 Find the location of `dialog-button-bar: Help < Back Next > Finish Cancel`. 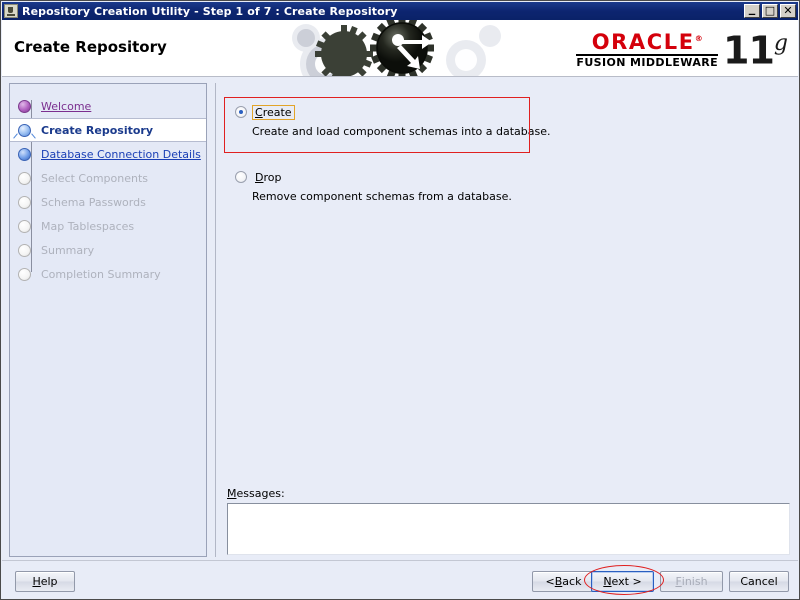

dialog-button-bar: Help < Back Next > Finish Cancel is located at coordinates (400, 579).